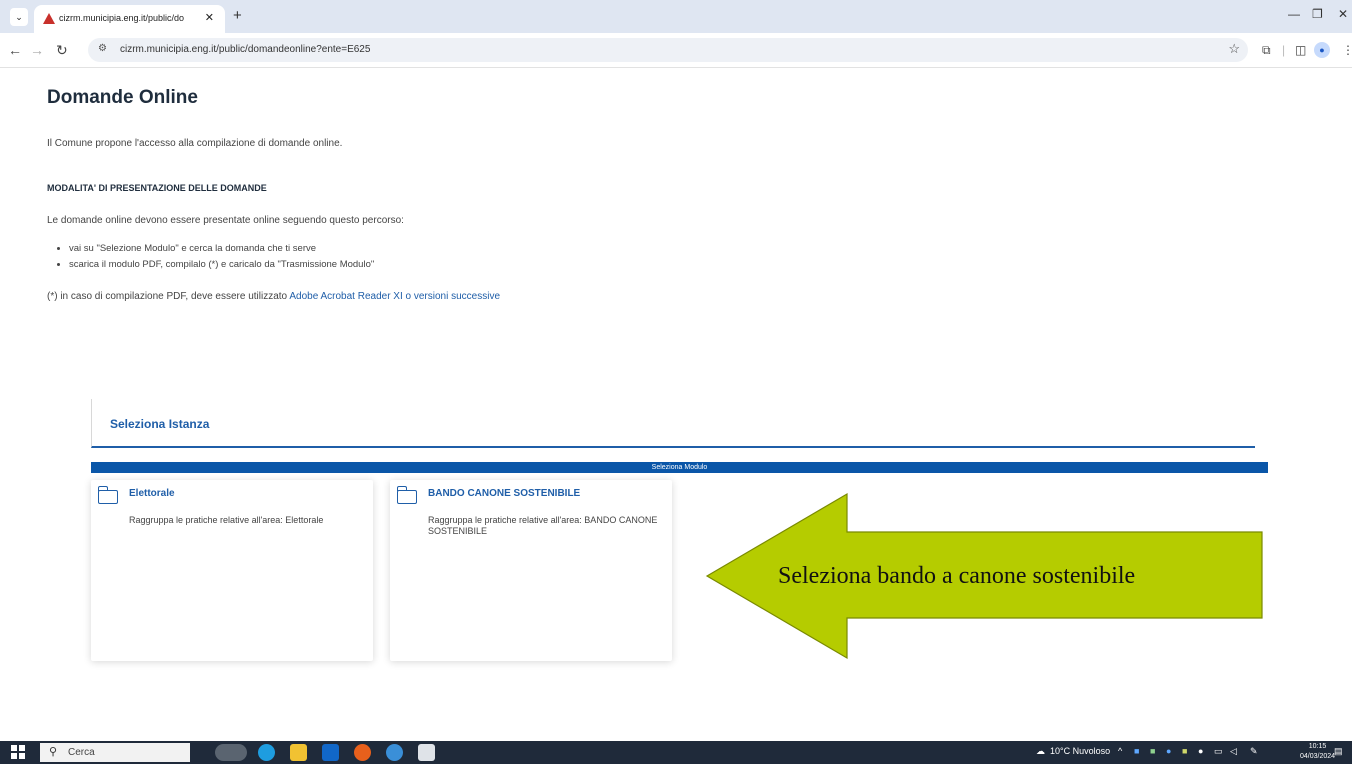  What do you see at coordinates (62, 50) in the screenshot?
I see `reload-icon: ↻` at bounding box center [62, 50].